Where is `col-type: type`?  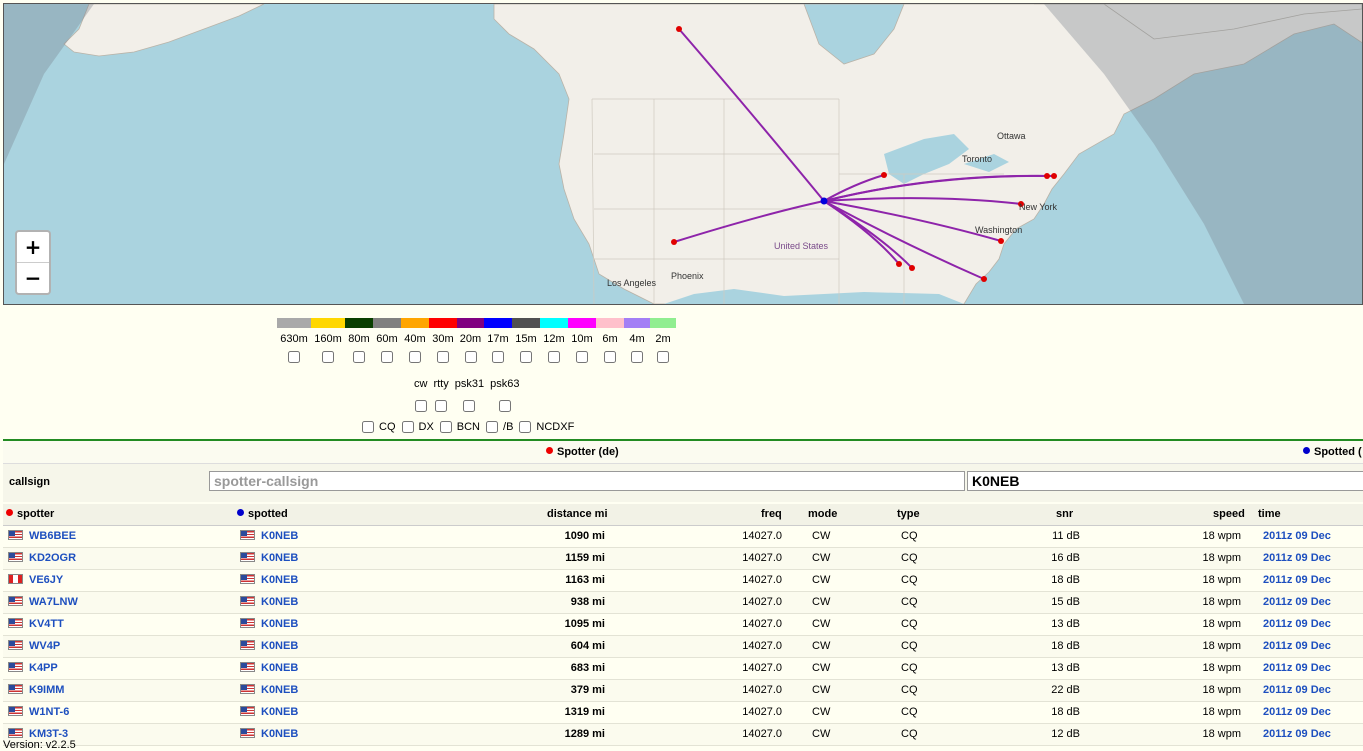
col-type: type is located at coordinates (908, 514).